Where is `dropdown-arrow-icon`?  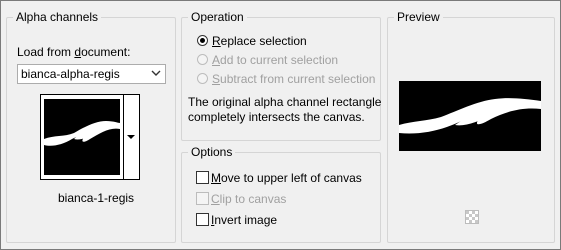
dropdown-arrow-icon is located at coordinates (131, 137).